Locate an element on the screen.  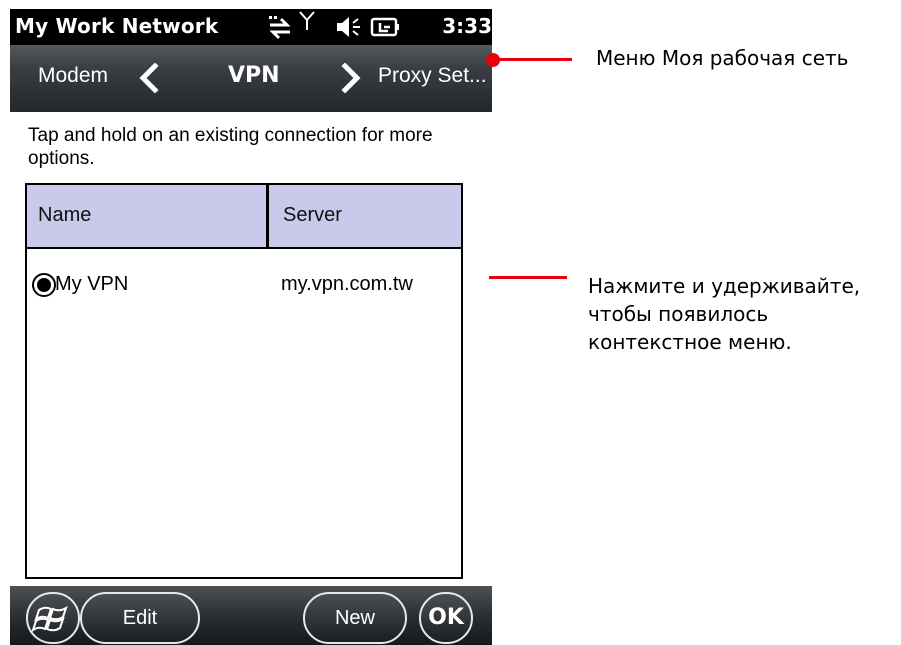
status-title: My Work Network is located at coordinates (116, 26).